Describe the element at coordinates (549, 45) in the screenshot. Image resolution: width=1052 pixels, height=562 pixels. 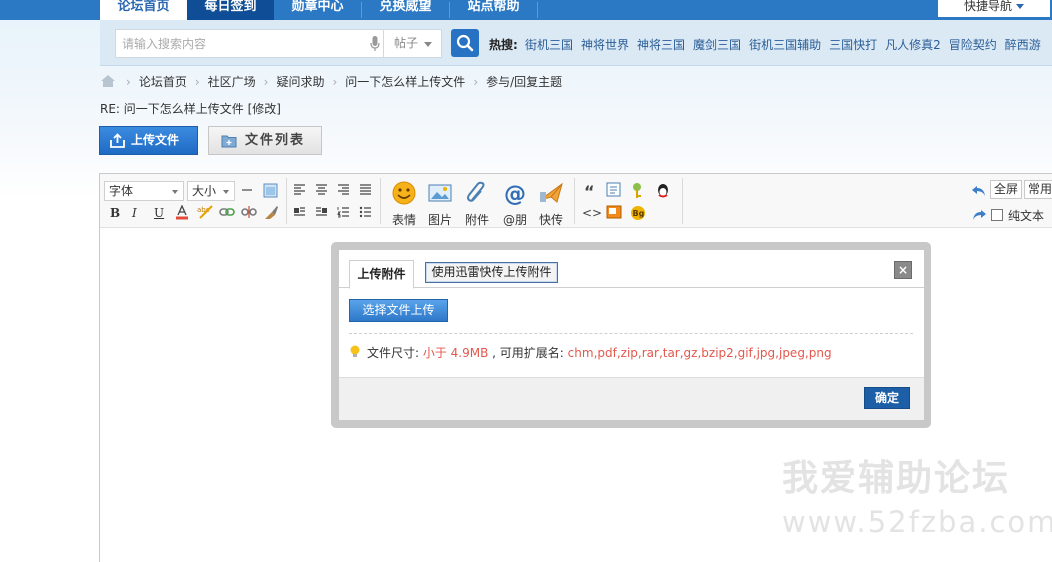
I see `hot-link: 街机三国` at that location.